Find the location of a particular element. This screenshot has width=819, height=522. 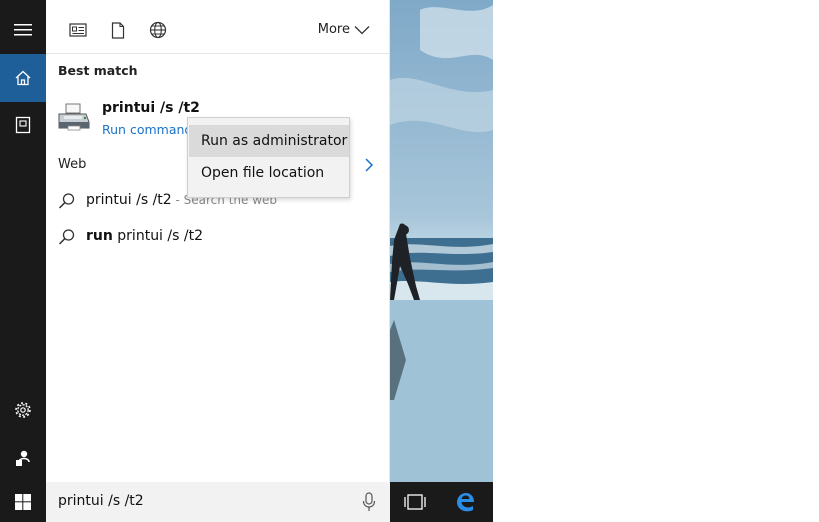

search-box: printui /s /t2 is located at coordinates (218, 502).